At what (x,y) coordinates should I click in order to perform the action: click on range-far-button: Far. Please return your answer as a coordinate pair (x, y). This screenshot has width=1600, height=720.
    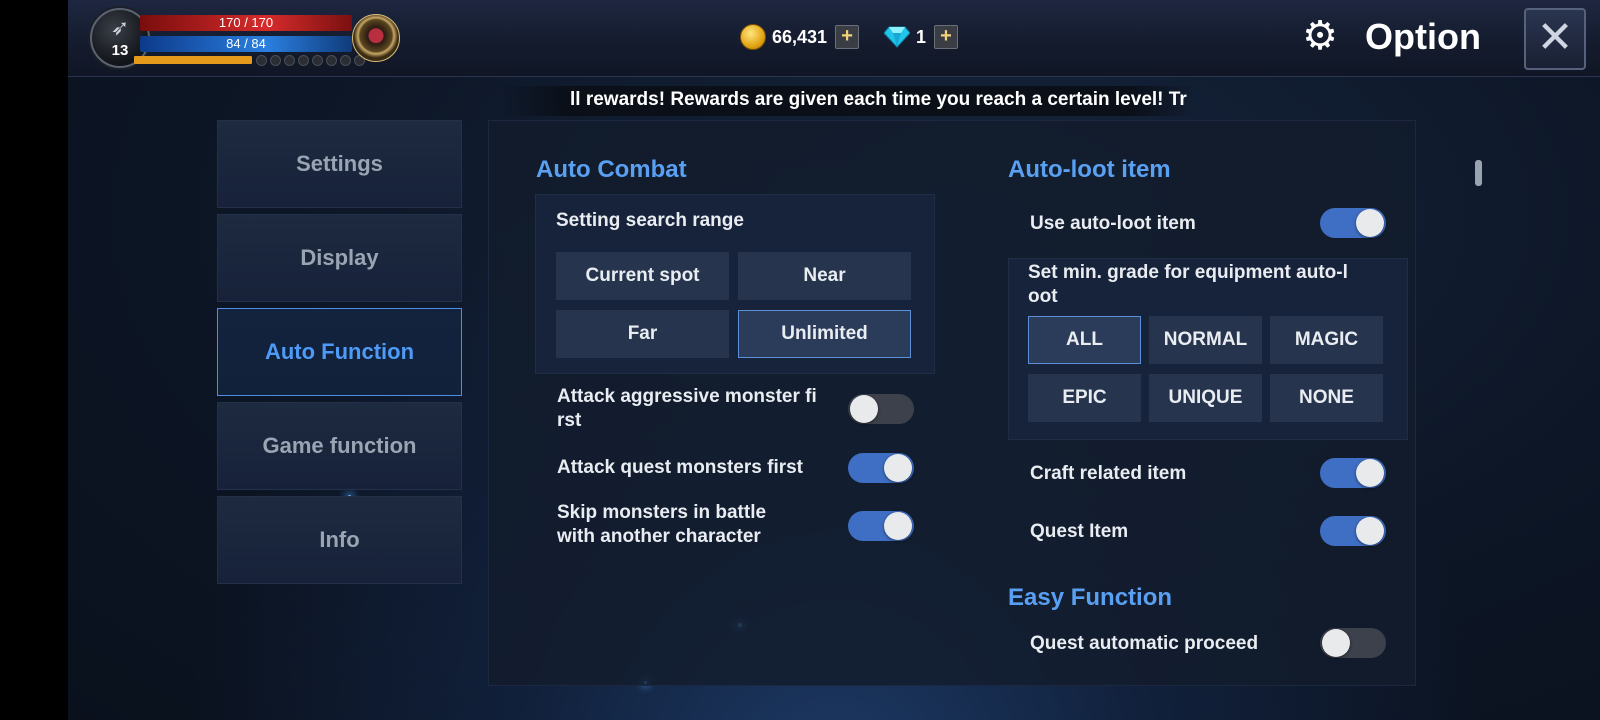
    Looking at the image, I should click on (642, 334).